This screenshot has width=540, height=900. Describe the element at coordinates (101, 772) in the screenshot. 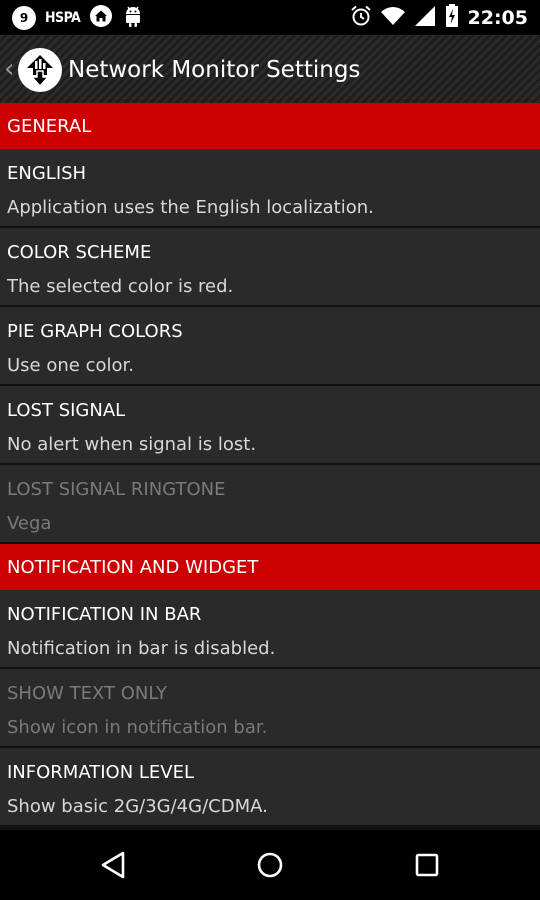

I see `pref-title: INFORMATION LEVEL` at that location.